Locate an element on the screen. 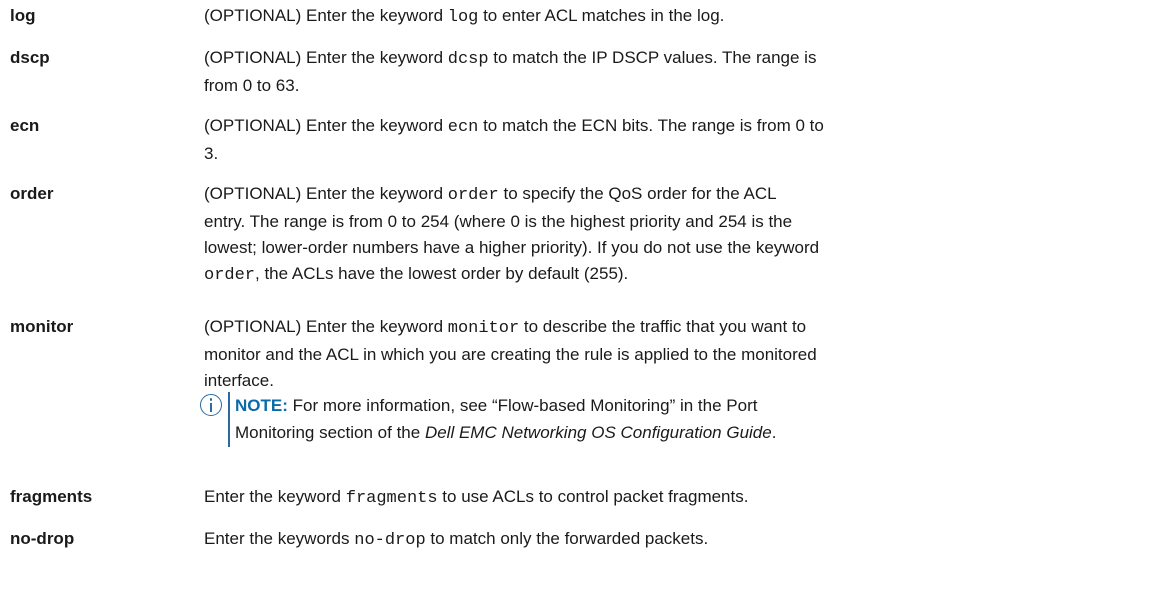  note-rule is located at coordinates (229, 419).